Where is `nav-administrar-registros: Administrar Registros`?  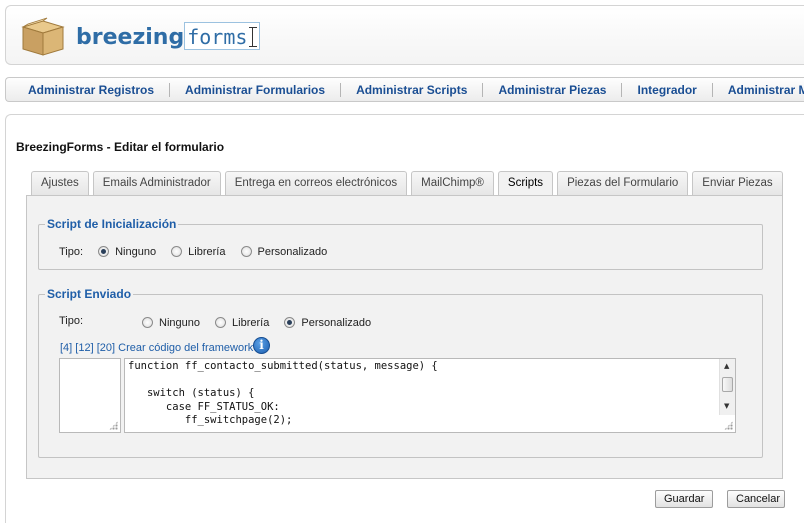 nav-administrar-registros: Administrar Registros is located at coordinates (88, 89).